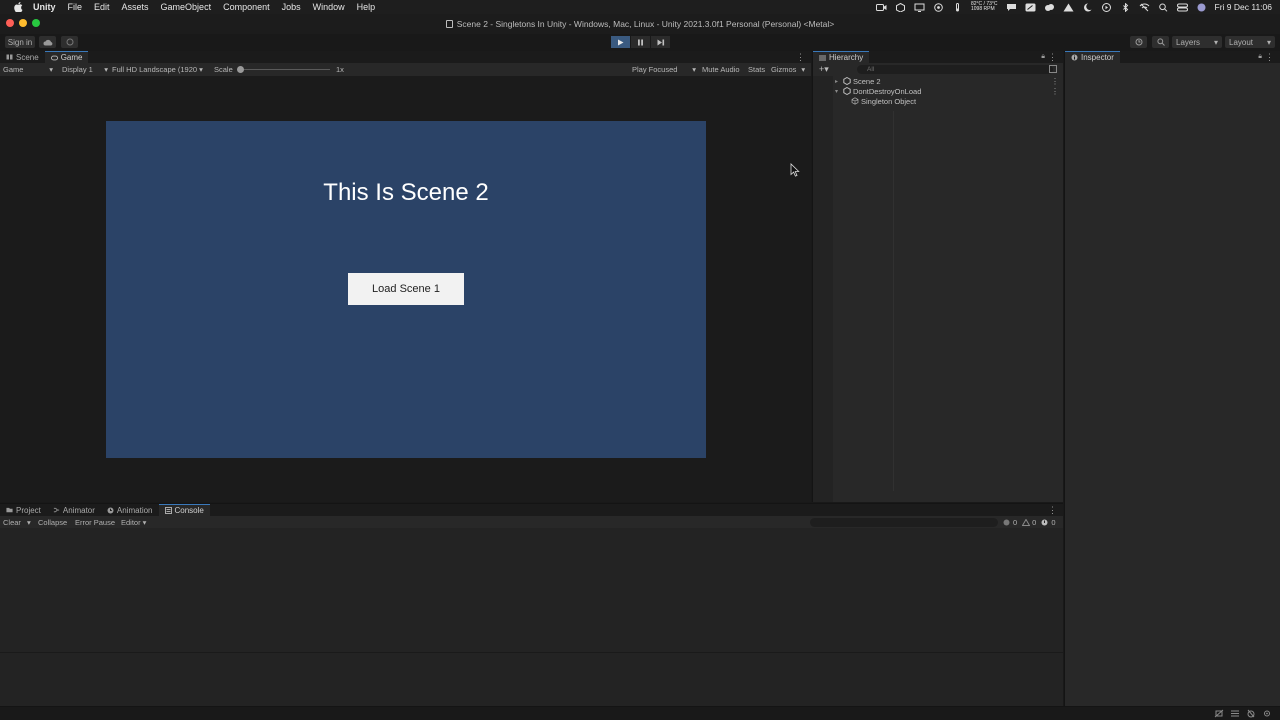  I want to click on menu-gameobject: GameObject, so click(186, 7).